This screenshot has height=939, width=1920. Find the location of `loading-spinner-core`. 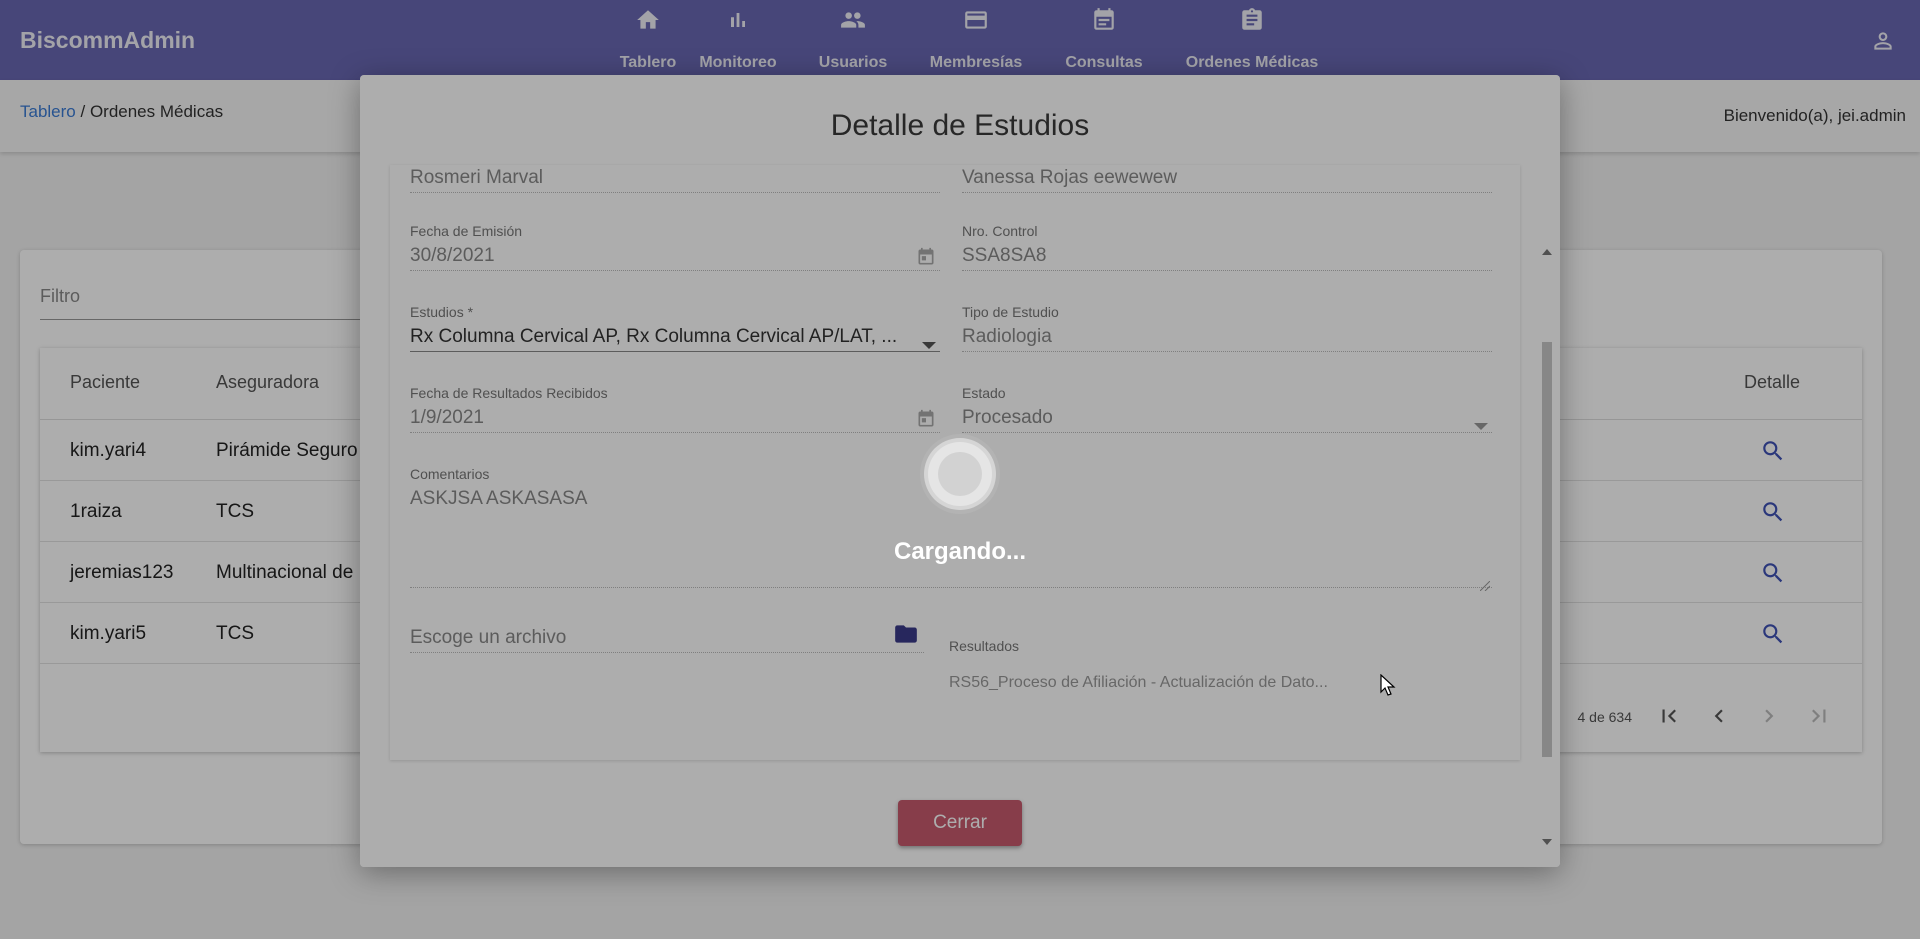

loading-spinner-core is located at coordinates (960, 474).